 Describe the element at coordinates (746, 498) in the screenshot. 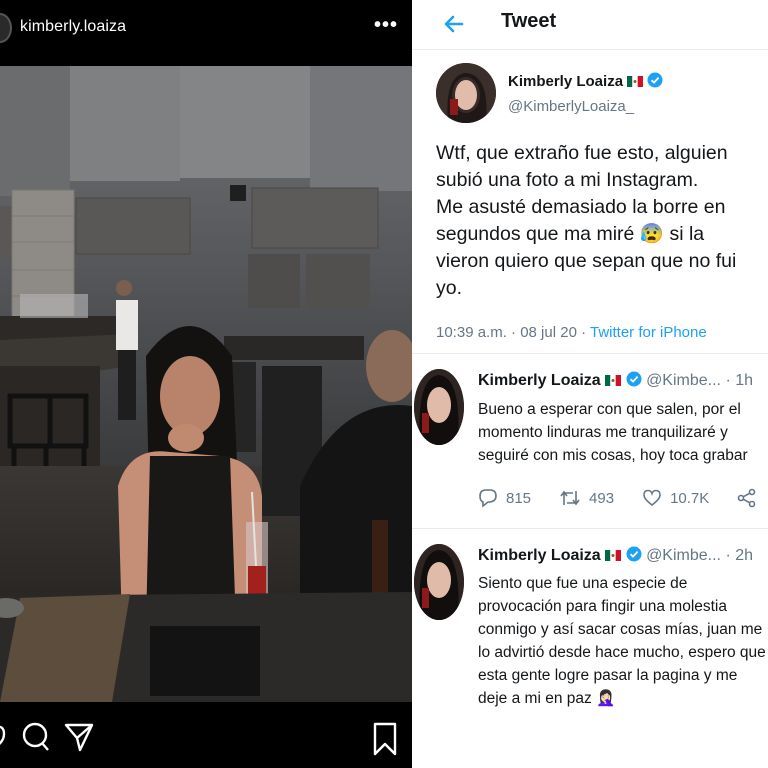

I see `tweet-share-icon` at that location.